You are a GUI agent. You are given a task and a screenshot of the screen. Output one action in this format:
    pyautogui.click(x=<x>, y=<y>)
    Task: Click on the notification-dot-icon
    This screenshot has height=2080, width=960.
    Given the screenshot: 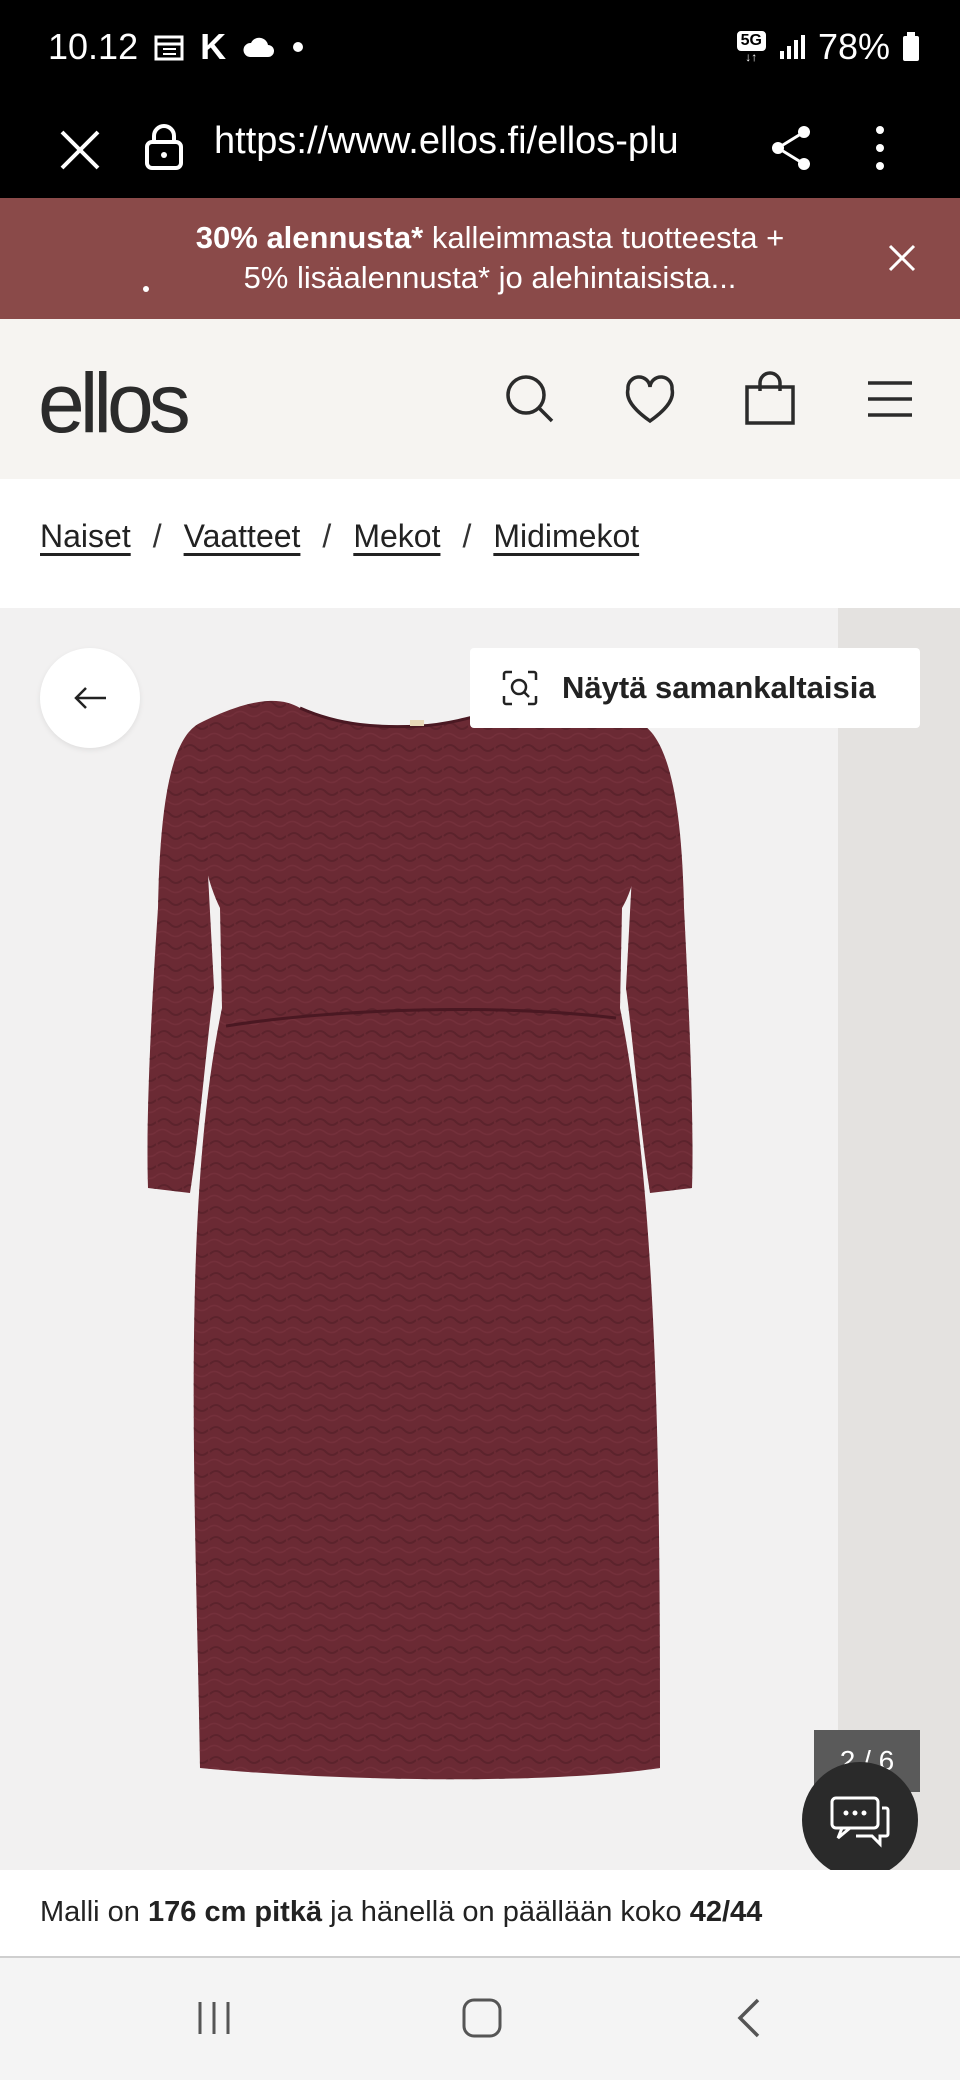 What is the action you would take?
    pyautogui.click(x=298, y=47)
    